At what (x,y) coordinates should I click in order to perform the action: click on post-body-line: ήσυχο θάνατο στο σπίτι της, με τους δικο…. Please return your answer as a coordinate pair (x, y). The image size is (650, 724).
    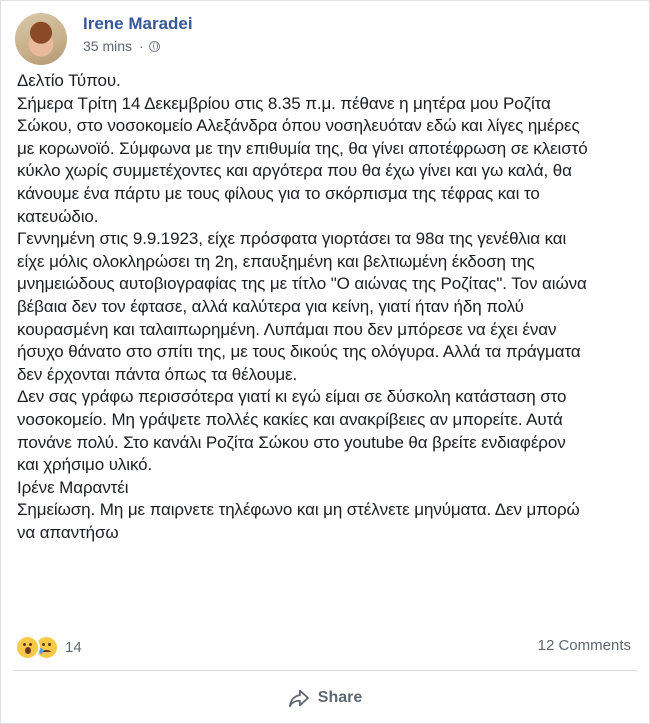
    Looking at the image, I should click on (299, 352).